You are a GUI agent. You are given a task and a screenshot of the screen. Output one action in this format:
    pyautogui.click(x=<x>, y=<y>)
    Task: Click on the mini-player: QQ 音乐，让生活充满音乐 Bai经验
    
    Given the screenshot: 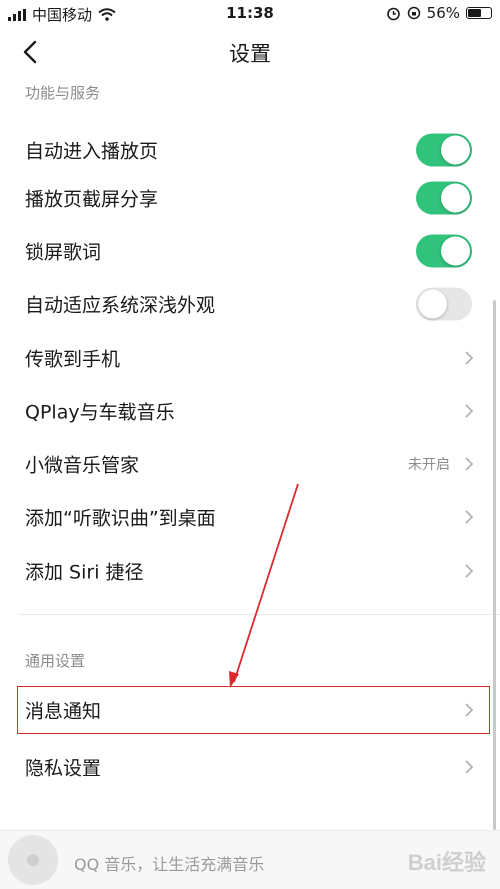 What is the action you would take?
    pyautogui.click(x=250, y=859)
    